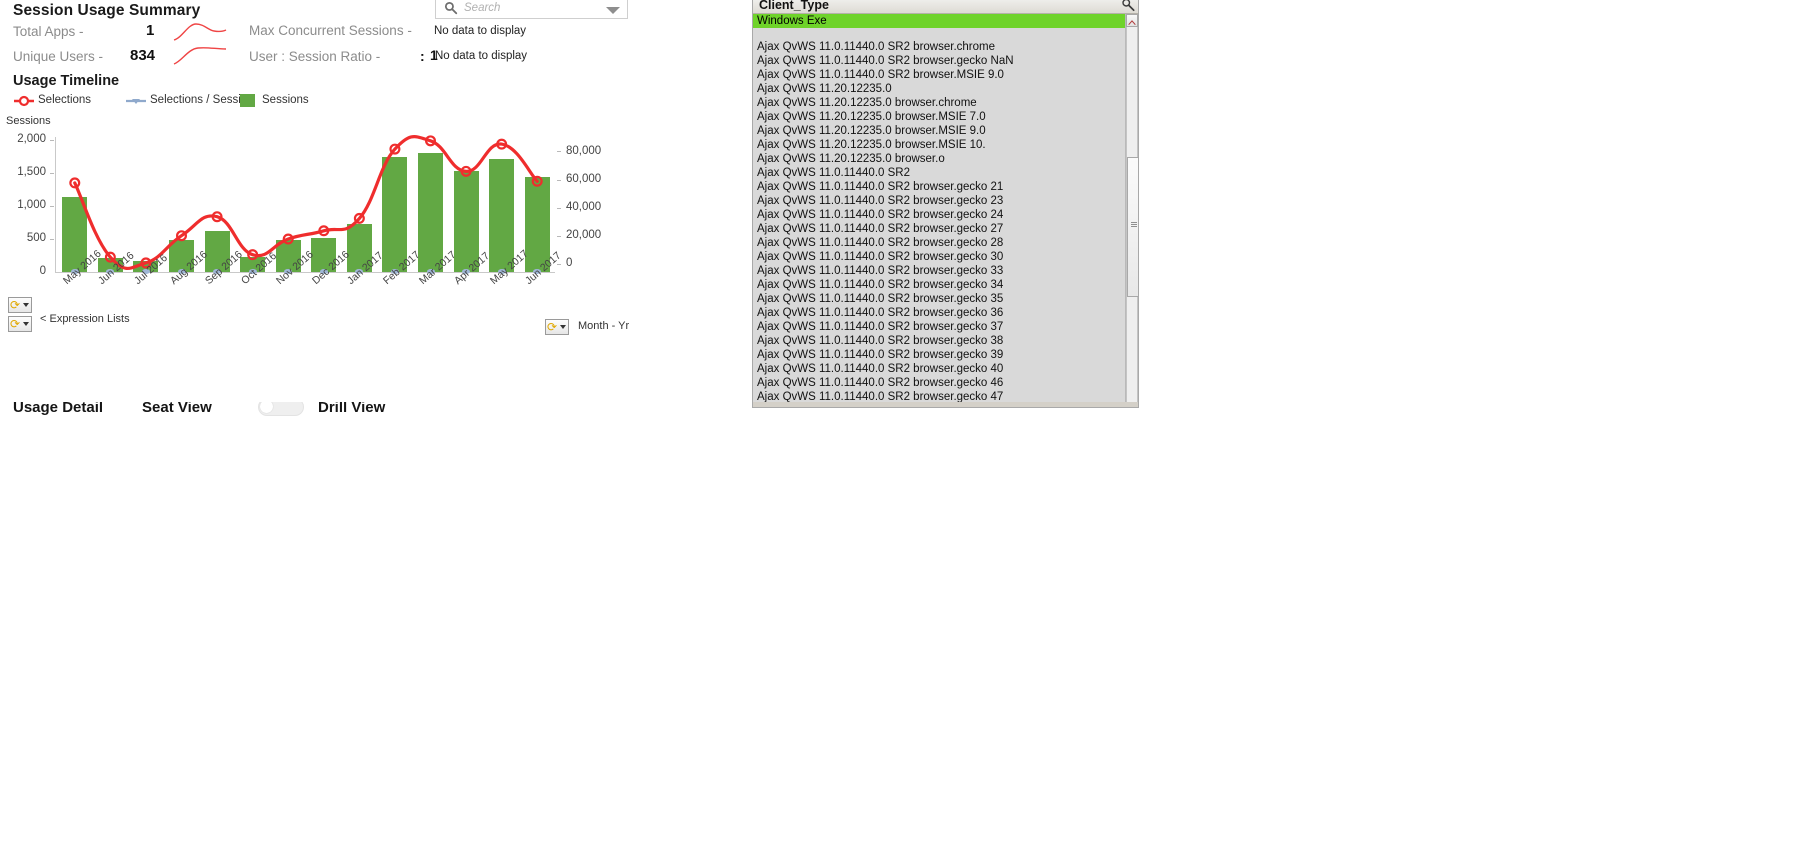  What do you see at coordinates (315, 56) in the screenshot?
I see `kpi-label-user-session-ratio: User : Session Ratio -` at bounding box center [315, 56].